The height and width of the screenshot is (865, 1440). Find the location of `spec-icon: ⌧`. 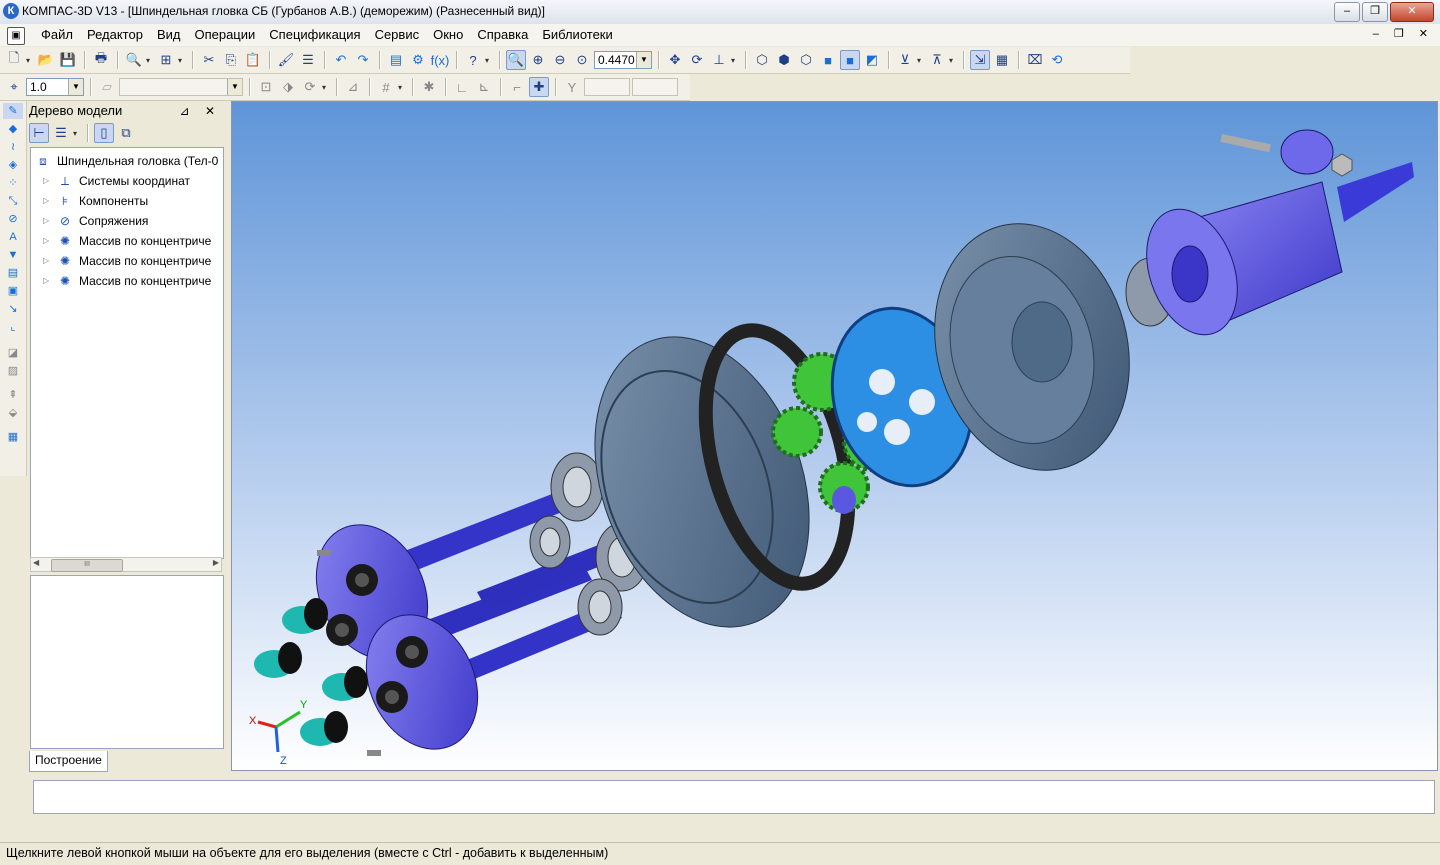

spec-icon: ⌧ is located at coordinates (1035, 60).